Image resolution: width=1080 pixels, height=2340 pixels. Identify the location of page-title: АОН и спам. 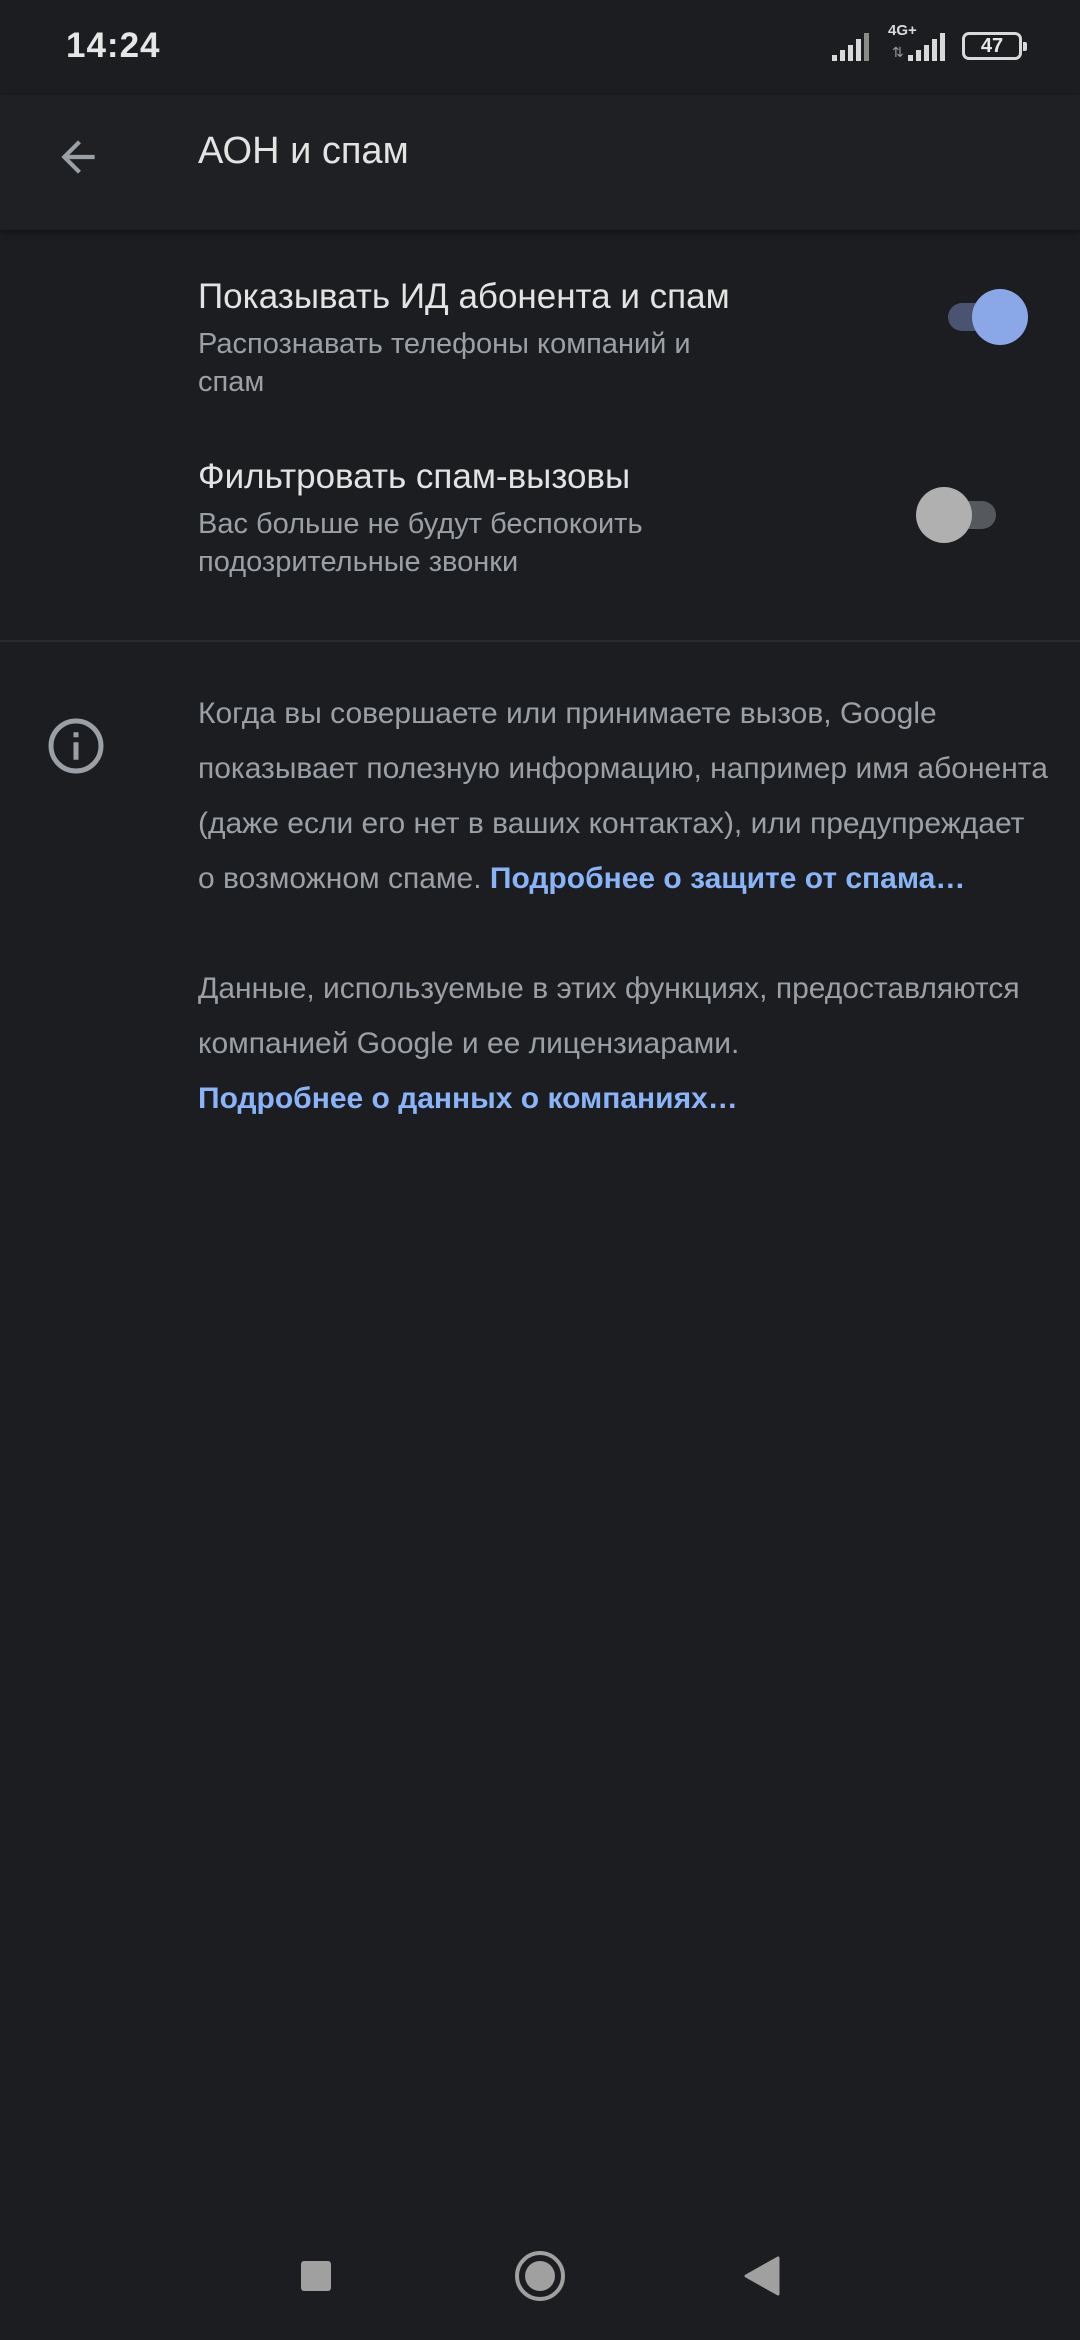
(303, 151).